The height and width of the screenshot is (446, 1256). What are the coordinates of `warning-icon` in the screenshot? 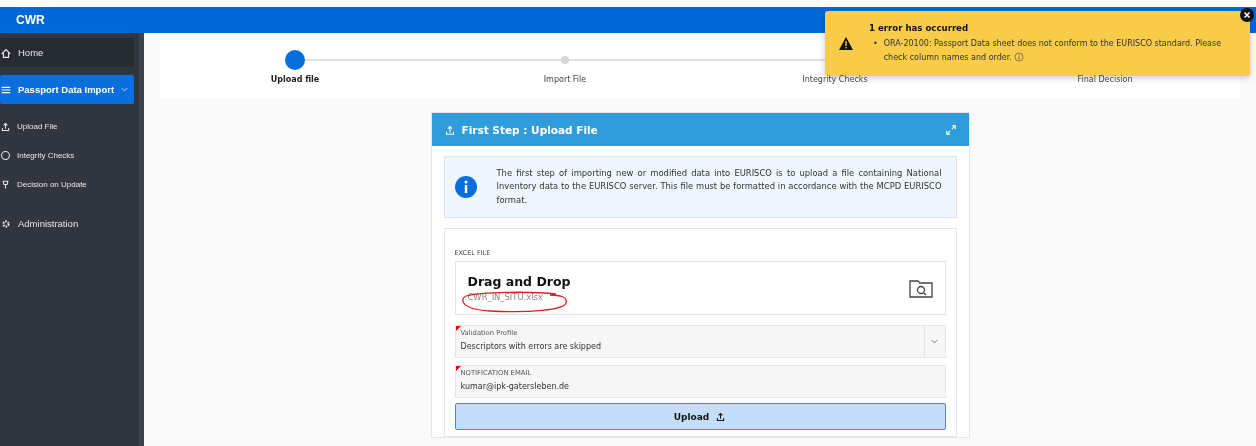 It's located at (846, 43).